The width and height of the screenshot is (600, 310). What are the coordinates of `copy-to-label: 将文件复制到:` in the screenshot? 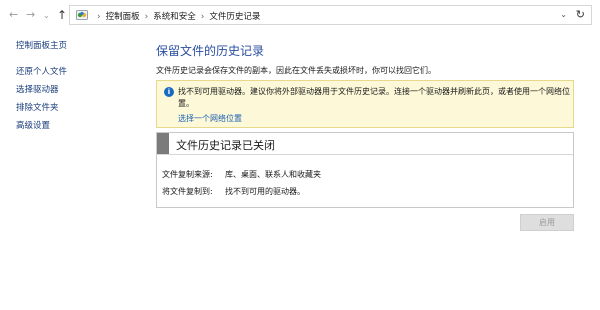 It's located at (187, 191).